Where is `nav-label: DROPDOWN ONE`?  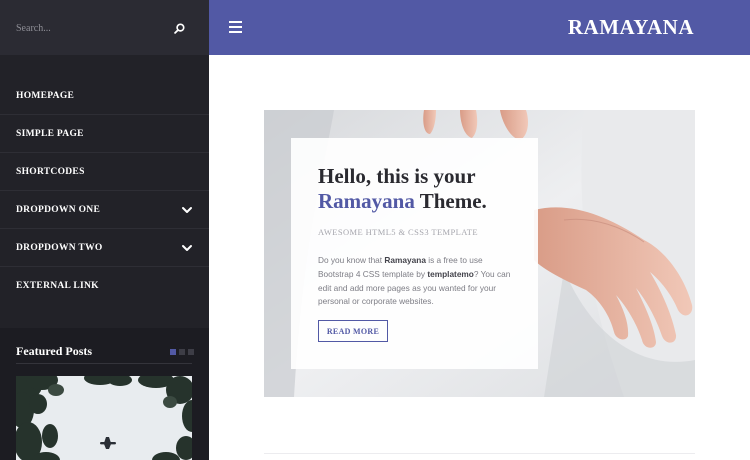 nav-label: DROPDOWN ONE is located at coordinates (58, 209).